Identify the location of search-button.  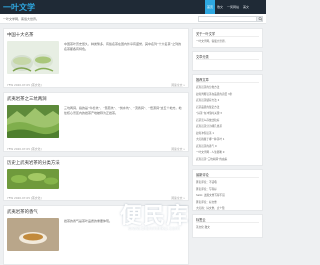
(259, 19).